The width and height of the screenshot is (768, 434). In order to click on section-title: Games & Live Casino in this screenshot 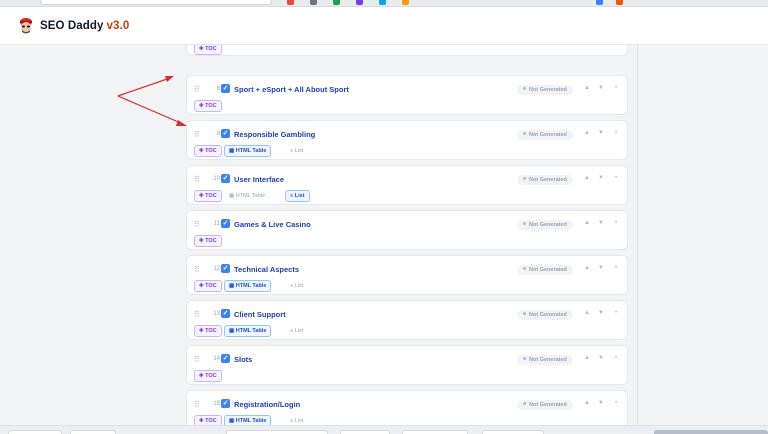, I will do `click(272, 224)`.